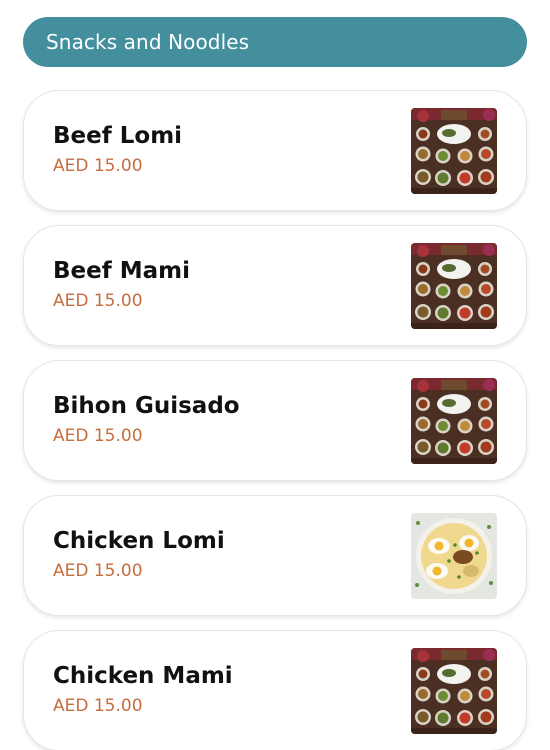 This screenshot has width=550, height=750. I want to click on menu-item-card: Beef Mami AED 15.00, so click(275, 285).